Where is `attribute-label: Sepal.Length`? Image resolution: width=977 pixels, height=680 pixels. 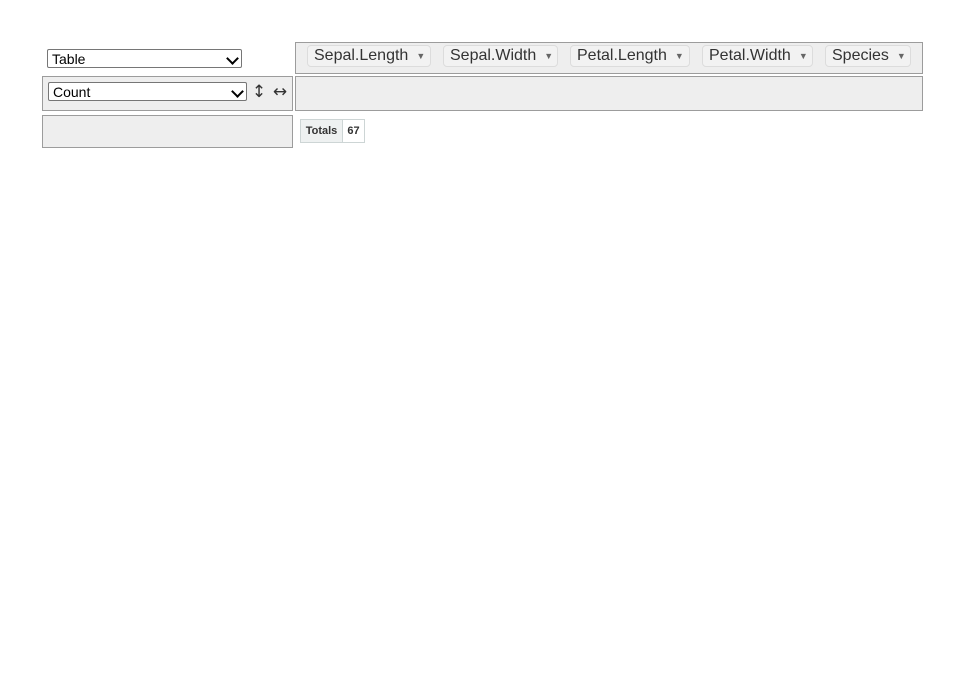 attribute-label: Sepal.Length is located at coordinates (361, 55).